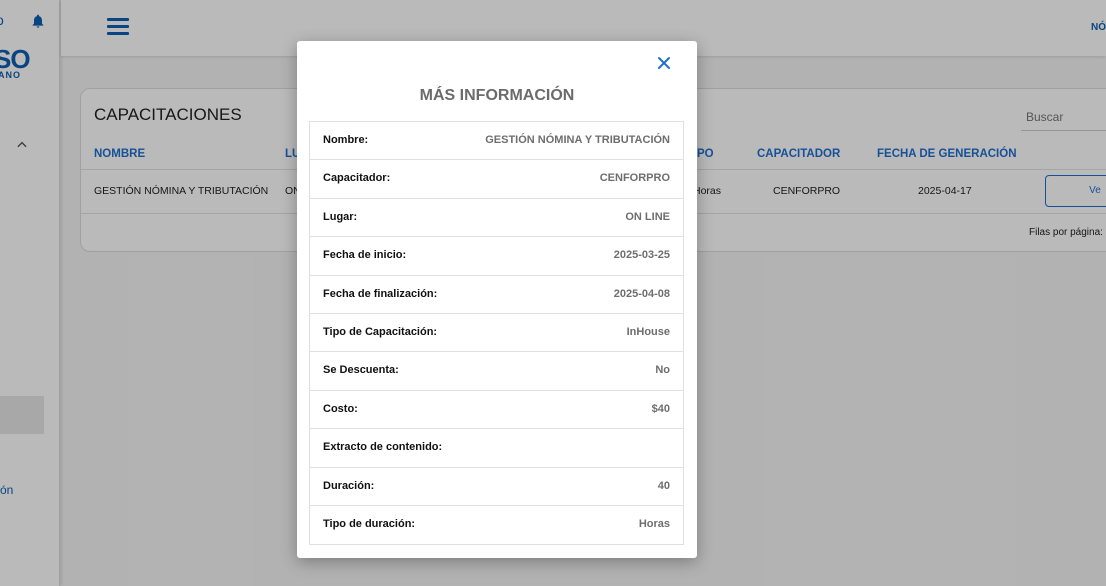 The image size is (1106, 586). I want to click on info-value: 40, so click(663, 485).